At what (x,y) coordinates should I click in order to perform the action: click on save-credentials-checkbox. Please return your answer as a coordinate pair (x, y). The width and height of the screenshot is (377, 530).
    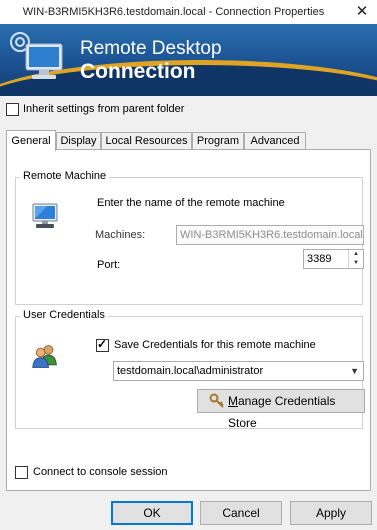
    Looking at the image, I should click on (102, 344).